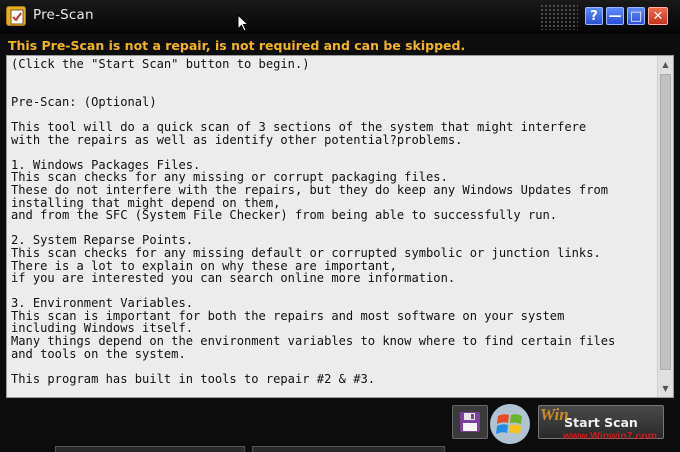 The width and height of the screenshot is (680, 452). What do you see at coordinates (554, 414) in the screenshot?
I see `watermark-brand: Win` at bounding box center [554, 414].